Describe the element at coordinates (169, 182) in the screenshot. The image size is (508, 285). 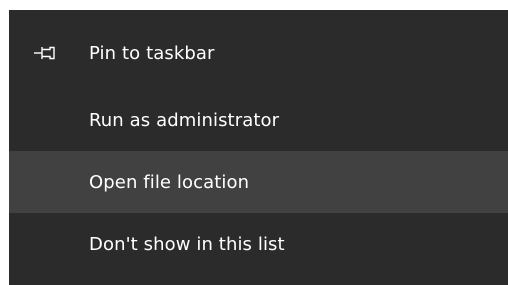
I see `menu-item-label: Open file location` at that location.